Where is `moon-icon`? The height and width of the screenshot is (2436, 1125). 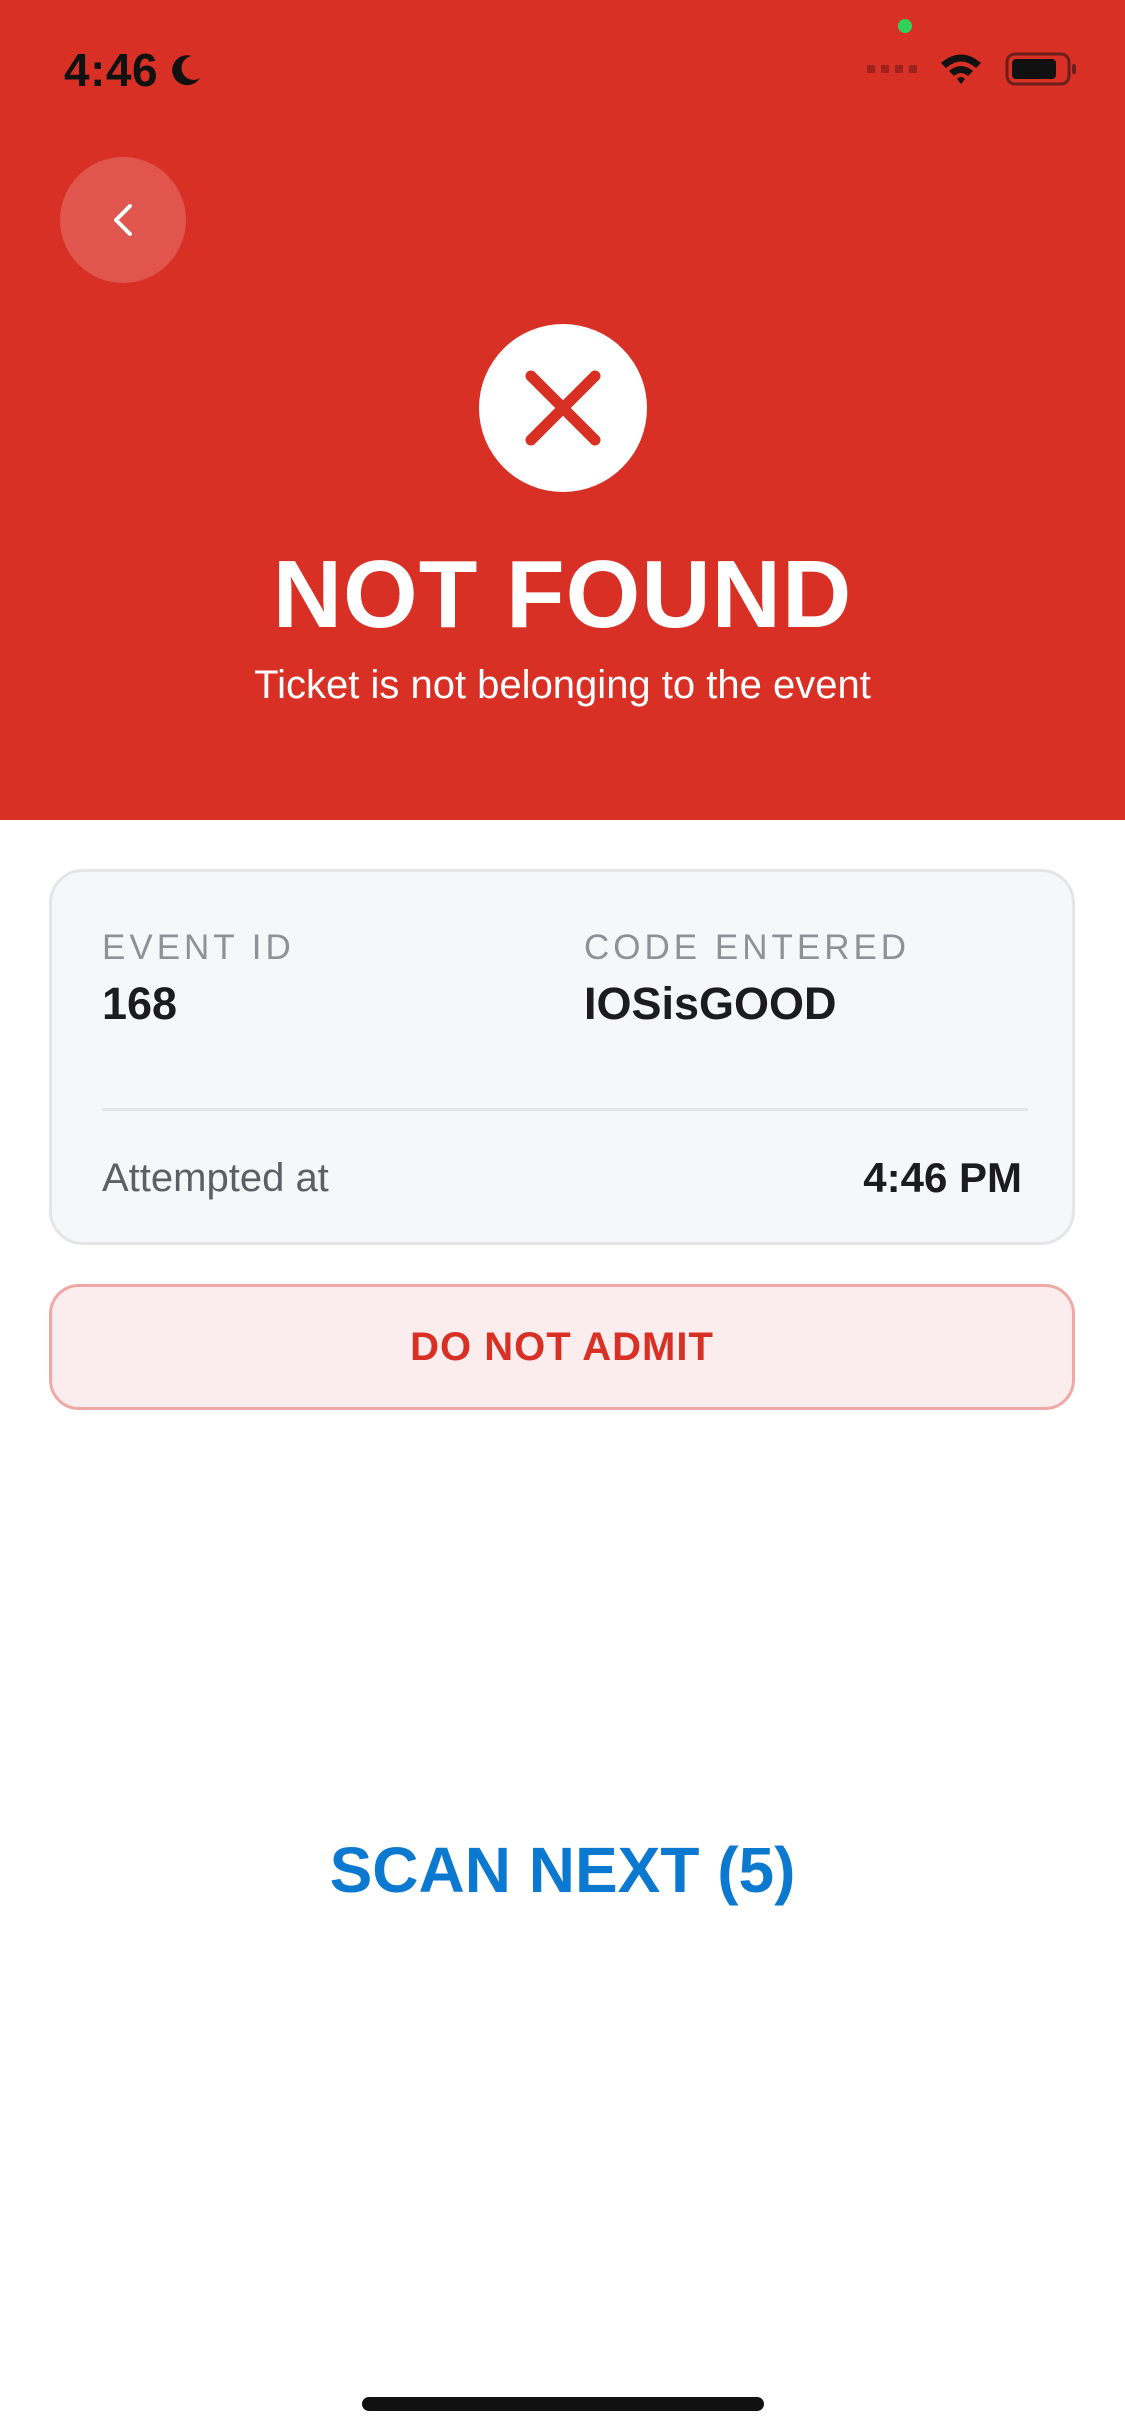
moon-icon is located at coordinates (186, 70).